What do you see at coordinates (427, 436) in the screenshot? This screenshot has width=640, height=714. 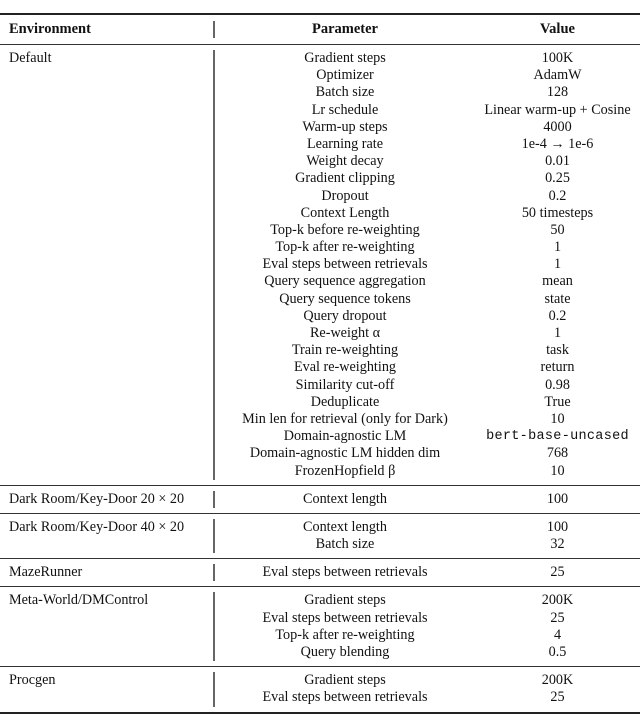 I see `table-row: Domain-agnostic LM bert-base-uncased` at bounding box center [427, 436].